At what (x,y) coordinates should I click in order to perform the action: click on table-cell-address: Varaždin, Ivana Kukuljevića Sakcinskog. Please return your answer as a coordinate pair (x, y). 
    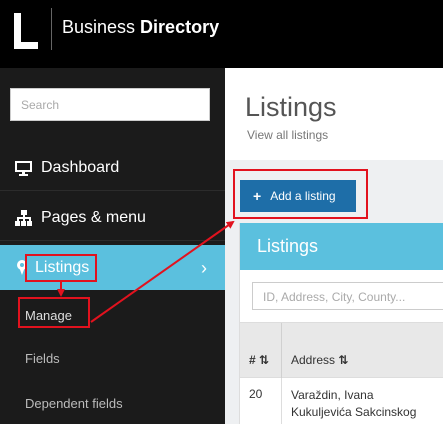
    Looking at the image, I should click on (354, 403).